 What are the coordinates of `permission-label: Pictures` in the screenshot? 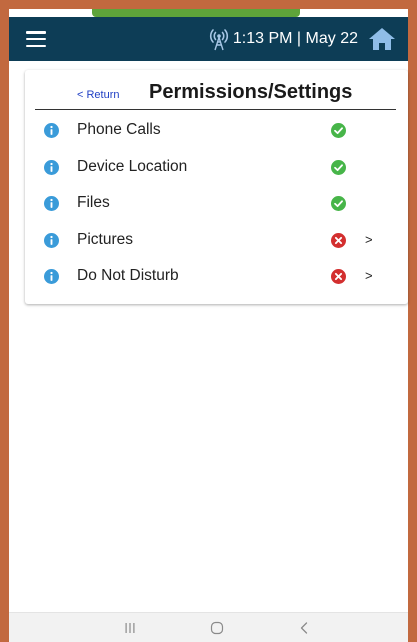 It's located at (105, 239).